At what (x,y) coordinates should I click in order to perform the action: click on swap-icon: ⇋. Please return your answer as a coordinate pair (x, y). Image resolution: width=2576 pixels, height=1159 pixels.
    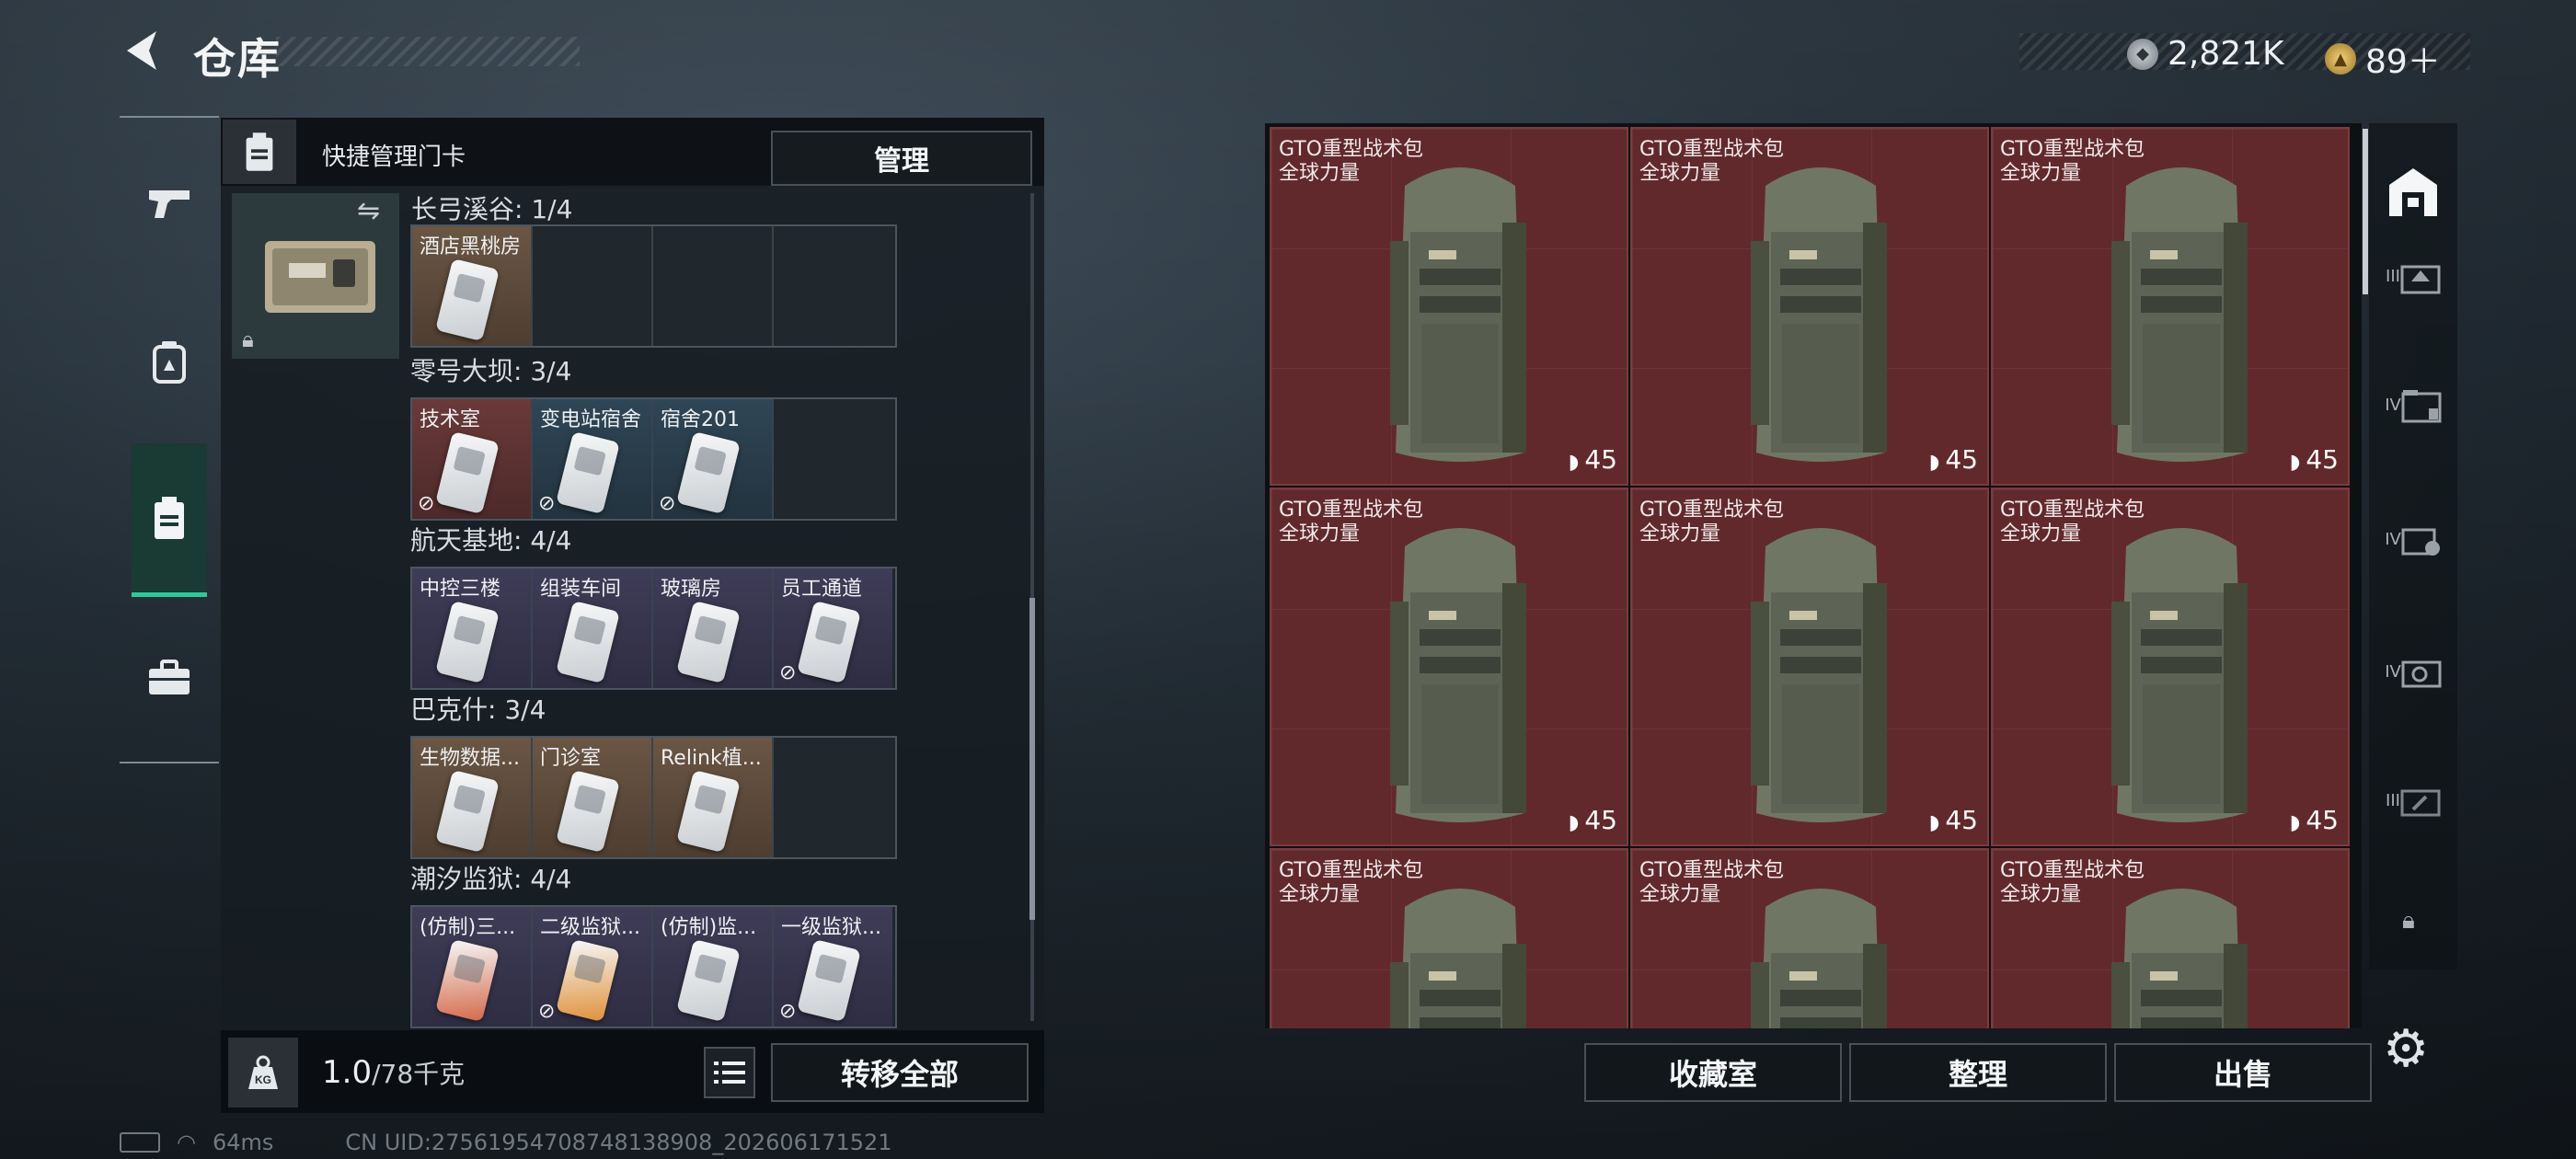
    Looking at the image, I should click on (368, 211).